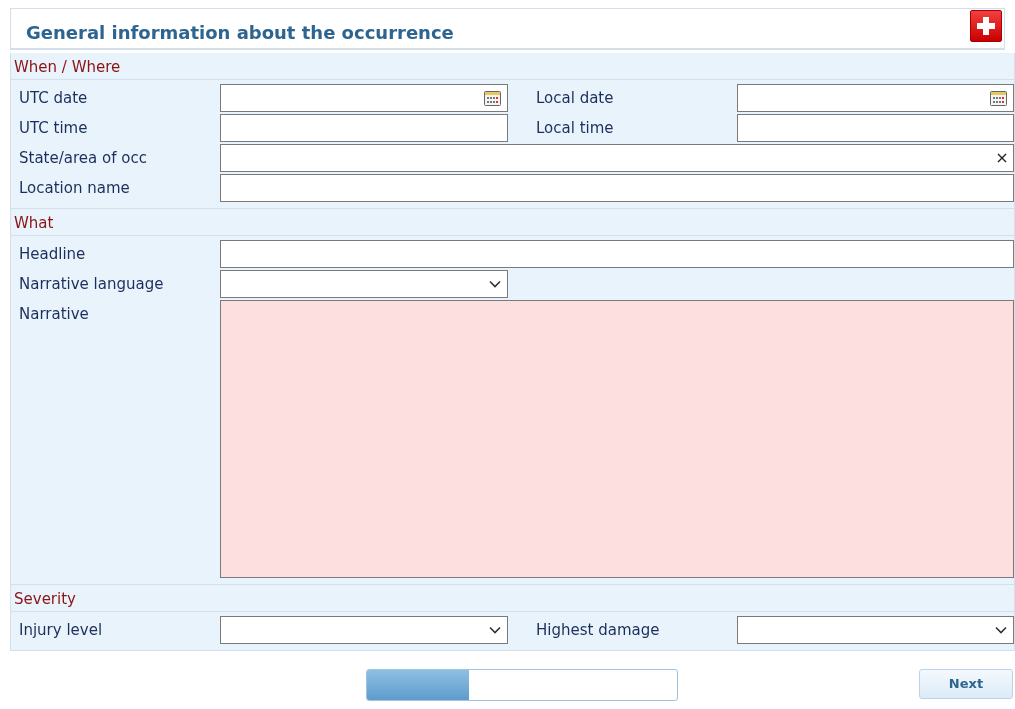 This screenshot has width=1015, height=709. I want to click on field-label: Injury level, so click(61, 630).